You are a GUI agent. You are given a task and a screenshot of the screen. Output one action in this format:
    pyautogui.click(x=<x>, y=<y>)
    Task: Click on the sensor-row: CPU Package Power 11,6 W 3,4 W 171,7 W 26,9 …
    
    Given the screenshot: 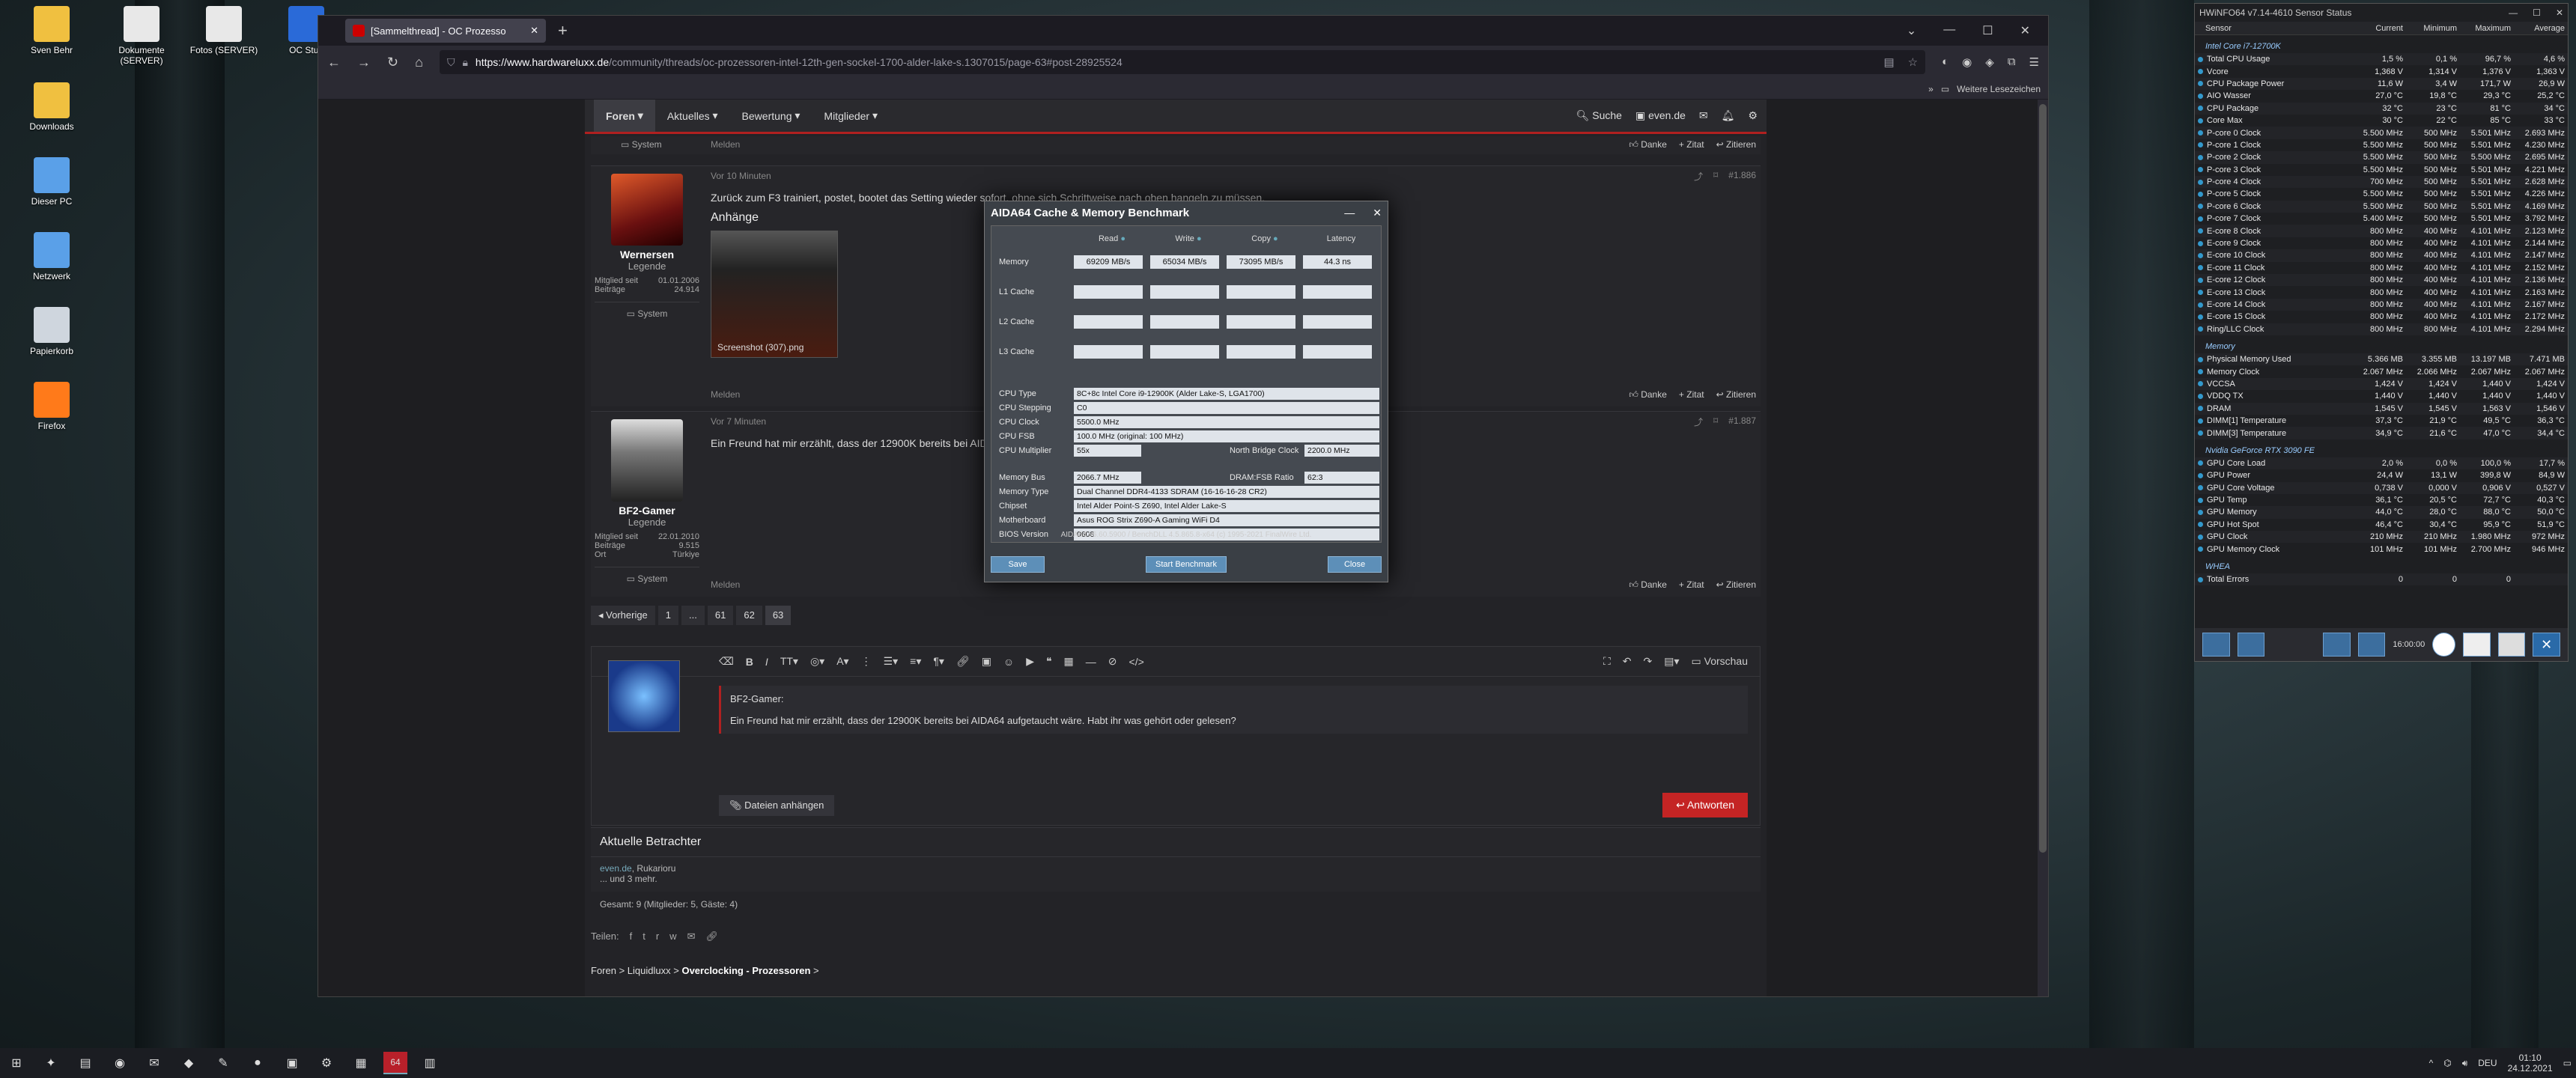 What is the action you would take?
    pyautogui.click(x=2381, y=84)
    